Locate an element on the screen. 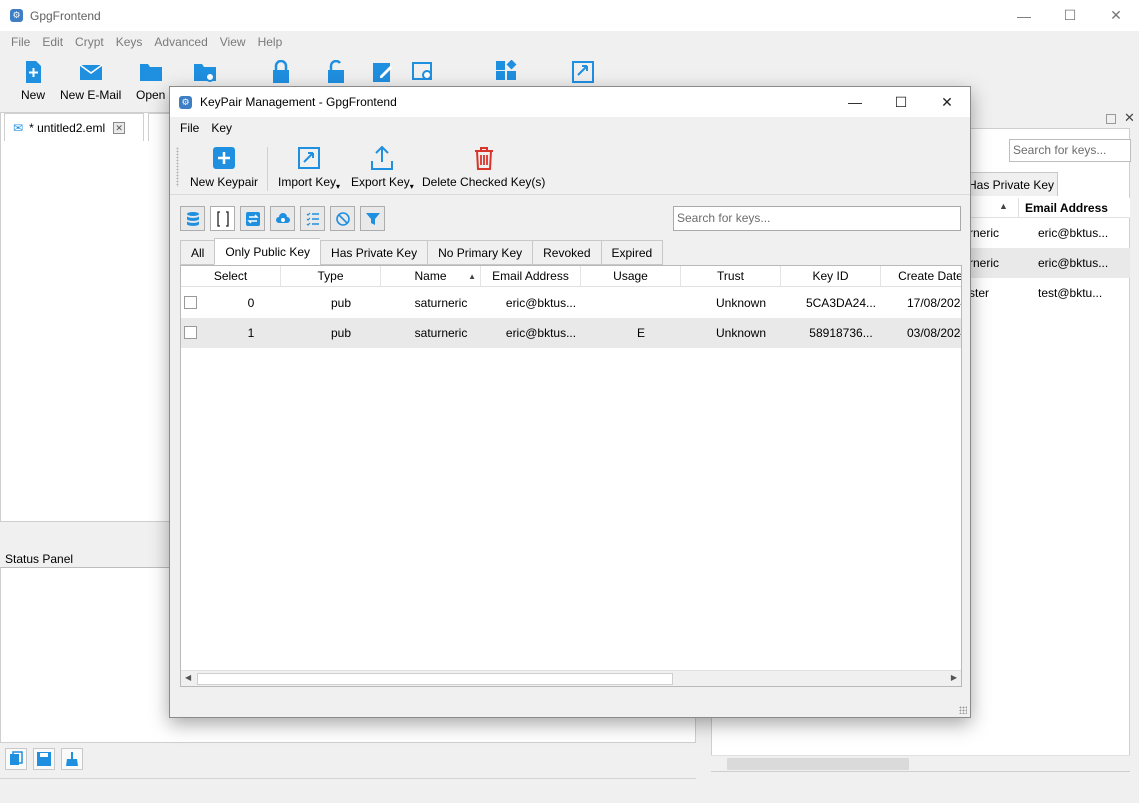 The height and width of the screenshot is (803, 1139). tab-revoked: Revoked is located at coordinates (566, 252).